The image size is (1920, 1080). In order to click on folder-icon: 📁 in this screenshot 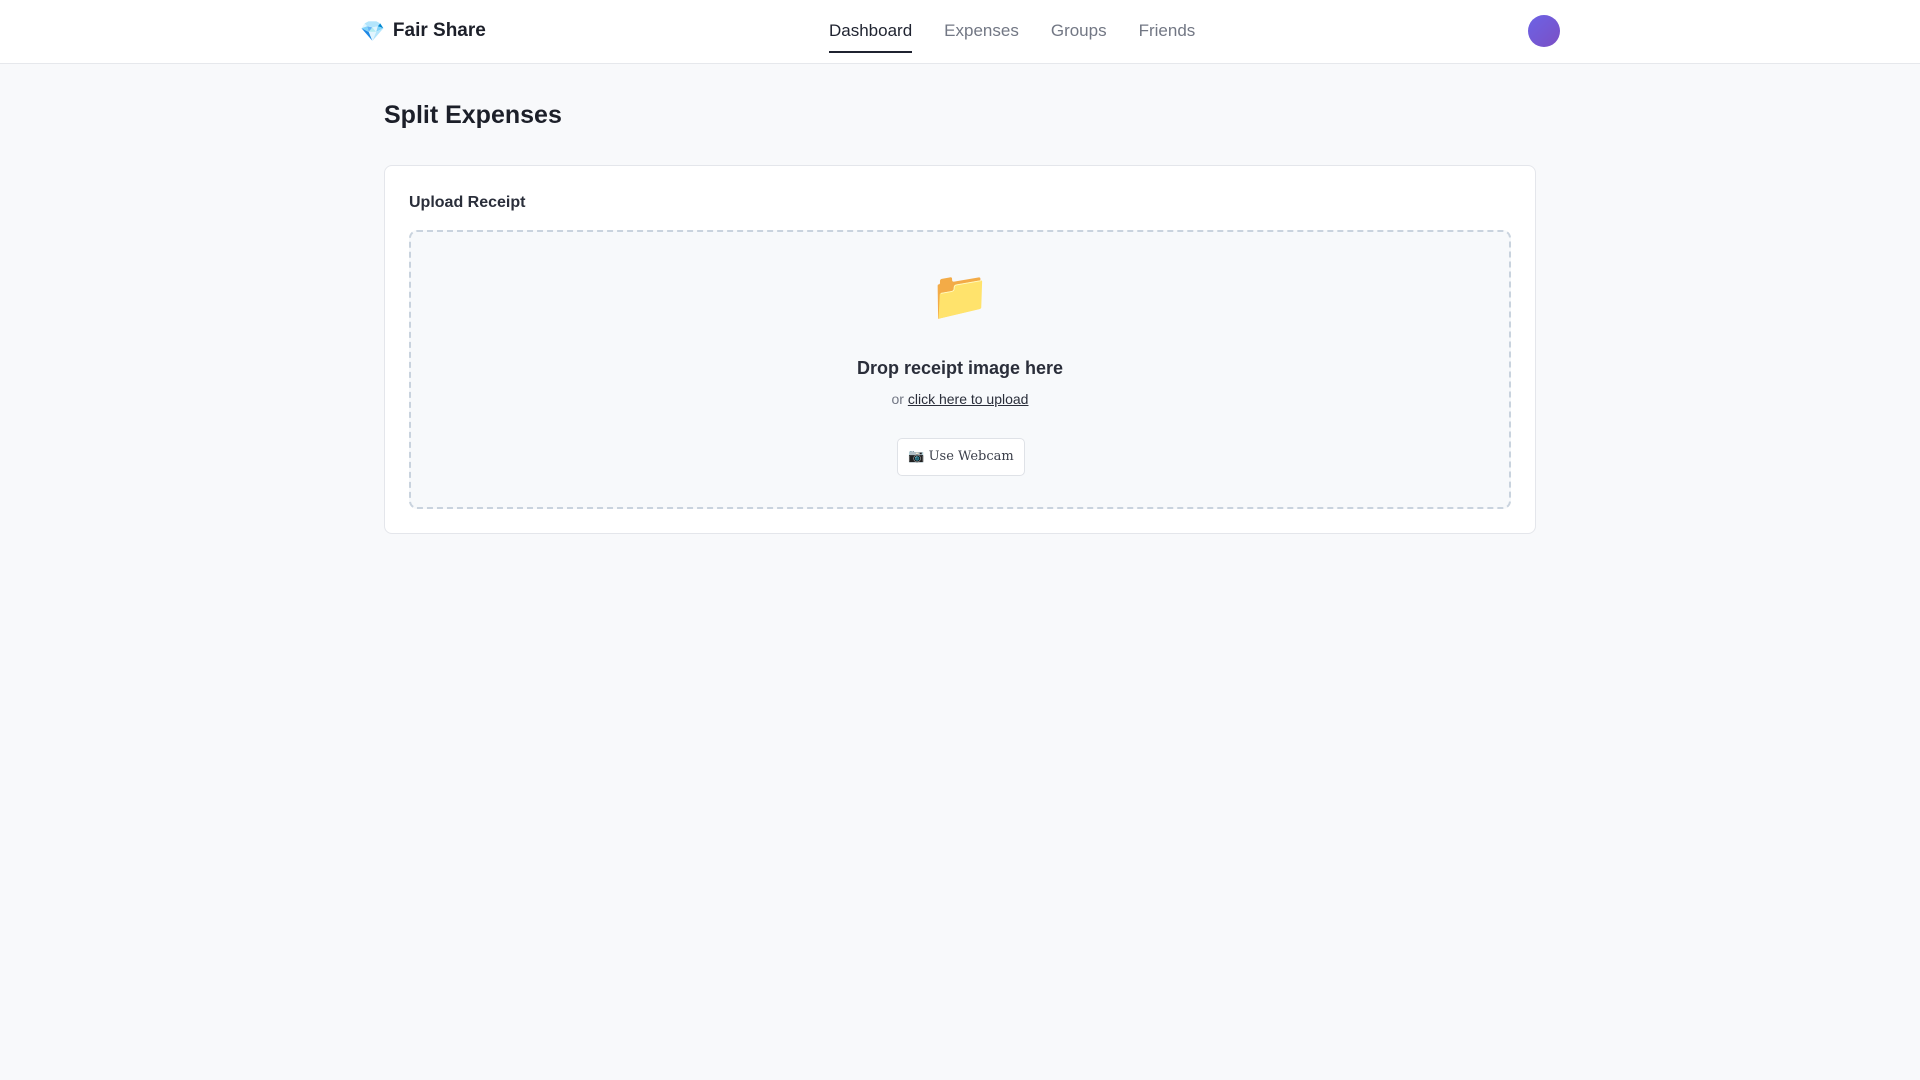, I will do `click(960, 296)`.